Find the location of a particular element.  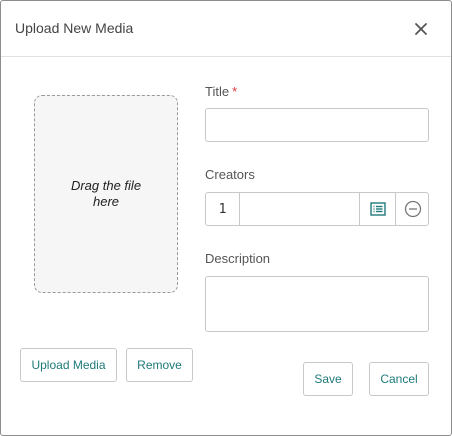

dialog-title: Upload New Media is located at coordinates (74, 28).